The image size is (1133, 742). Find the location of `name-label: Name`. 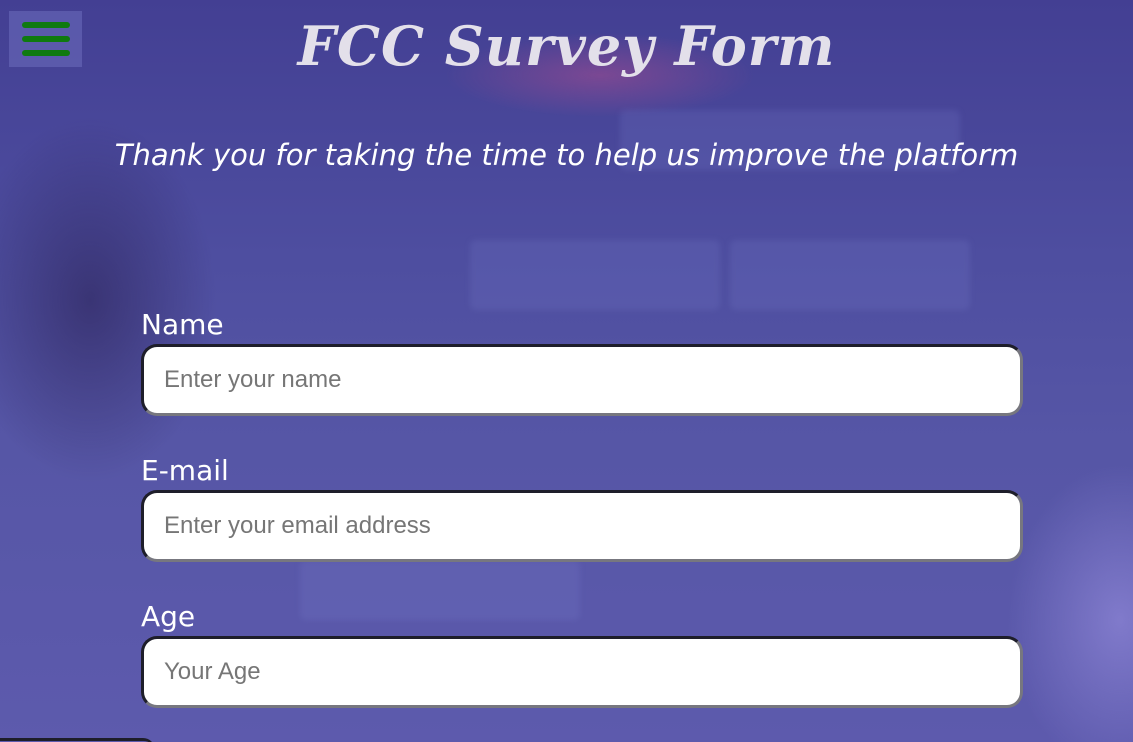

name-label: Name is located at coordinates (182, 324).